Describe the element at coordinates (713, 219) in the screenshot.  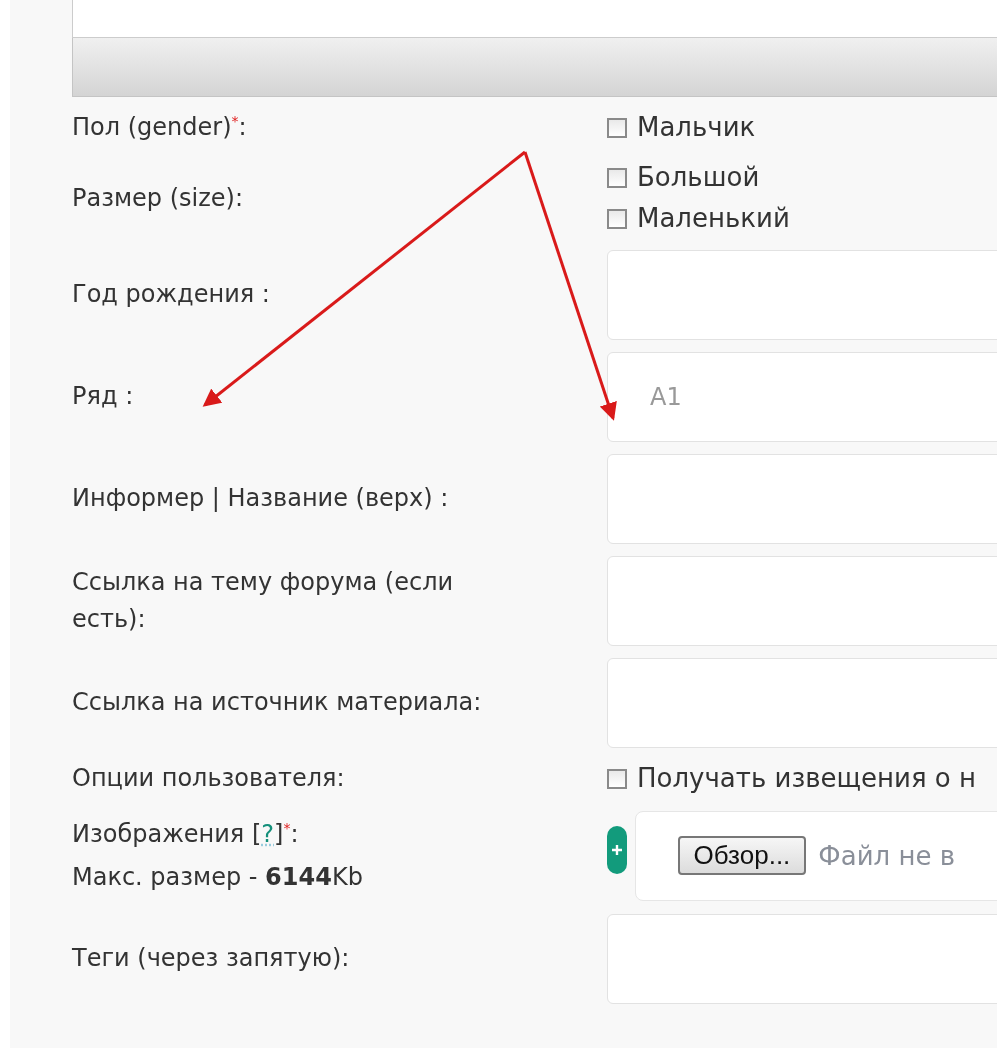
I see `checkbox-label: Маленький` at that location.